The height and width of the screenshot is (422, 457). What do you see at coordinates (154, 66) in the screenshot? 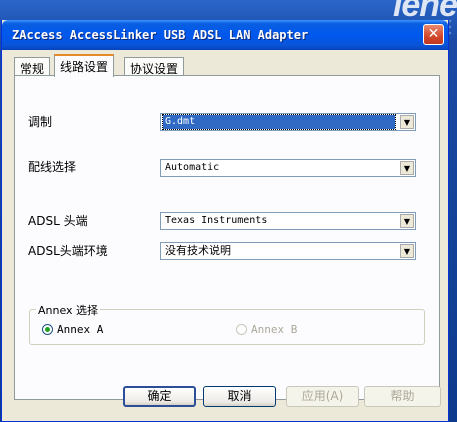
I see `tab-protocol-settings: 协议设置` at bounding box center [154, 66].